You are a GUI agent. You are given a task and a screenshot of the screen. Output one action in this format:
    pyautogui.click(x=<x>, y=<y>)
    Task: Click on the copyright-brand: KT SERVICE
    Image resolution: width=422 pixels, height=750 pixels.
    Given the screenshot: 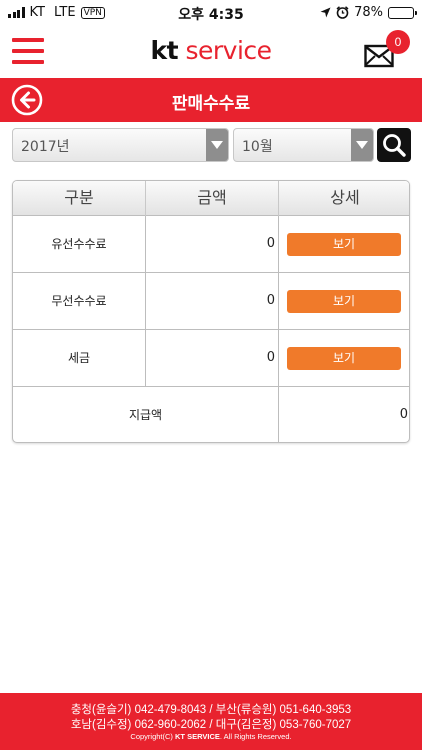 What is the action you would take?
    pyautogui.click(x=197, y=736)
    